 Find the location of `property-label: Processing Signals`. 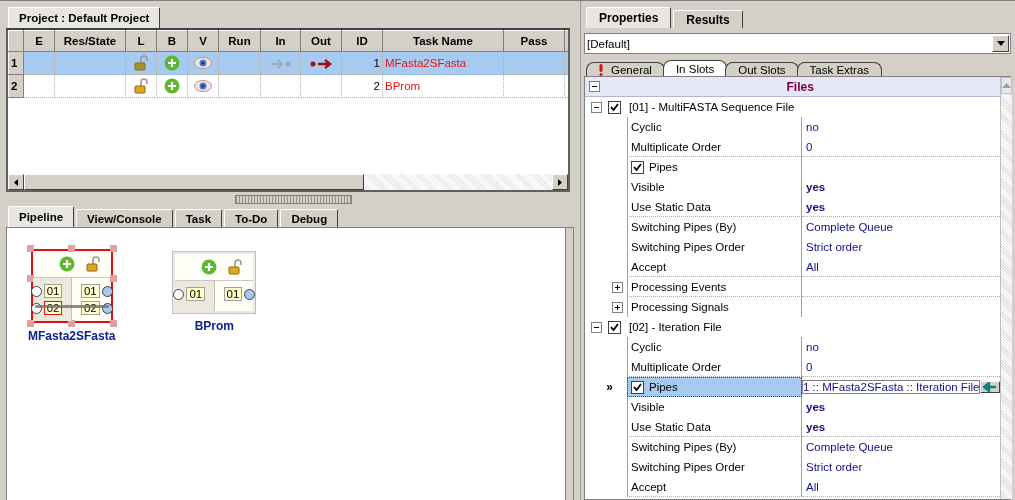

property-label: Processing Signals is located at coordinates (714, 307).